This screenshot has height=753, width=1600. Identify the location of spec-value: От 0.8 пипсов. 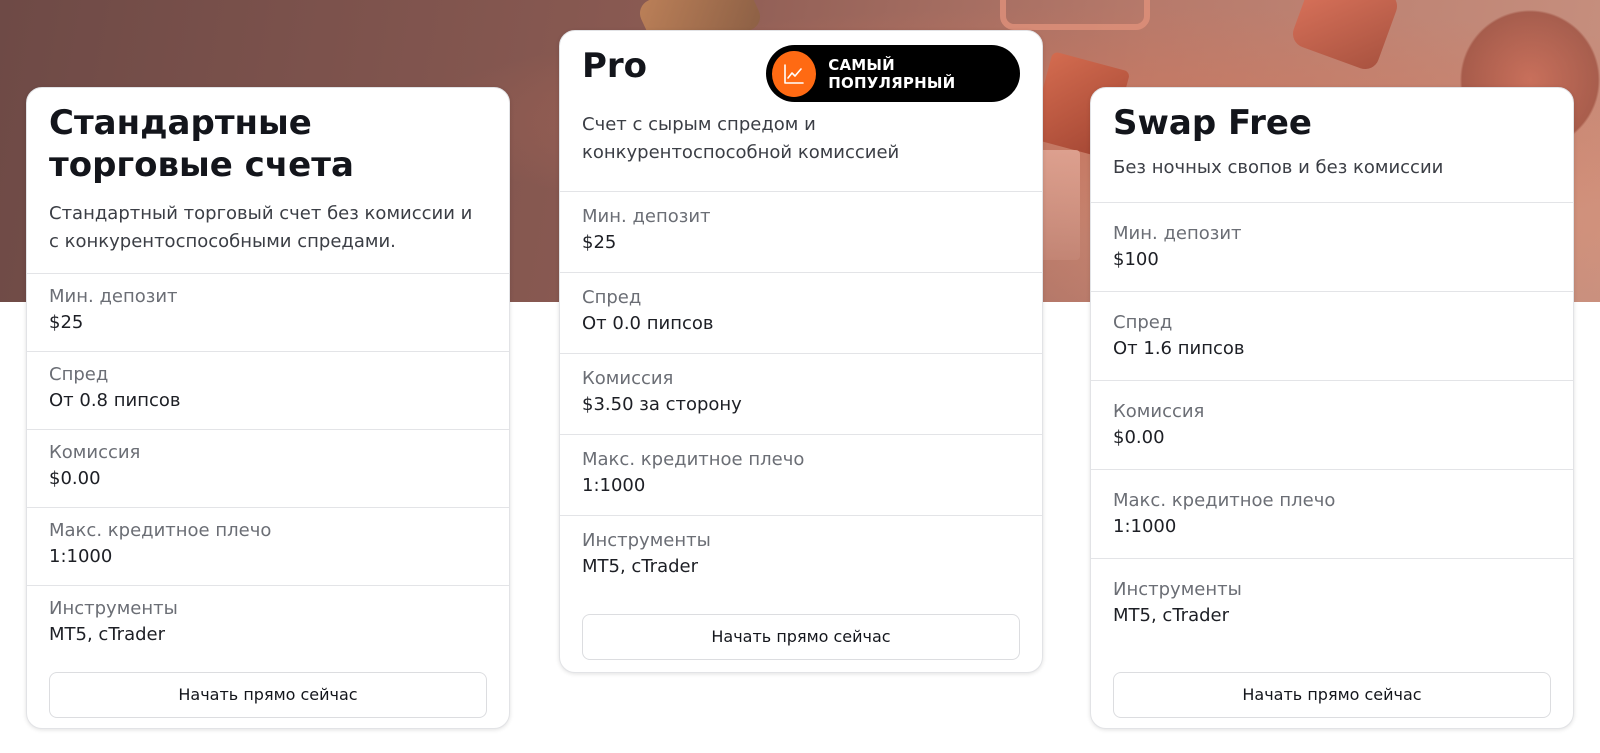
(115, 400).